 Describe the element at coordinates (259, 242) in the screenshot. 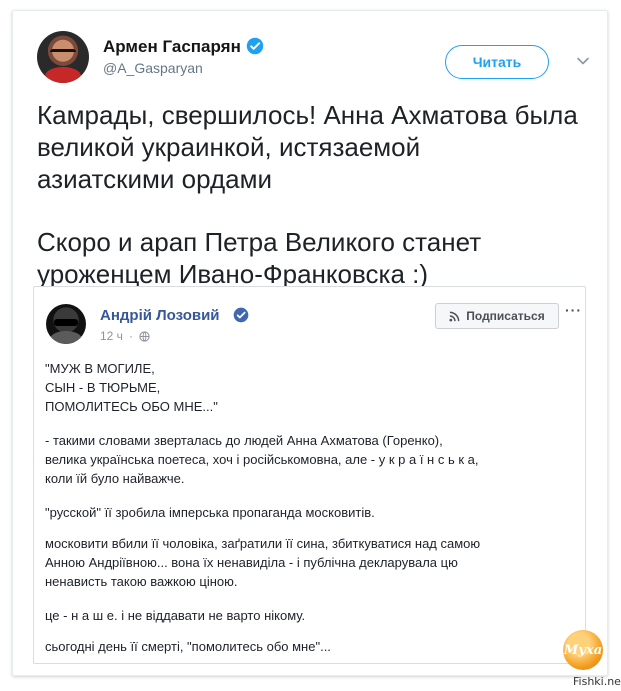

I see `tweet-text-line: Скоро и арап Петра Великого станет` at that location.